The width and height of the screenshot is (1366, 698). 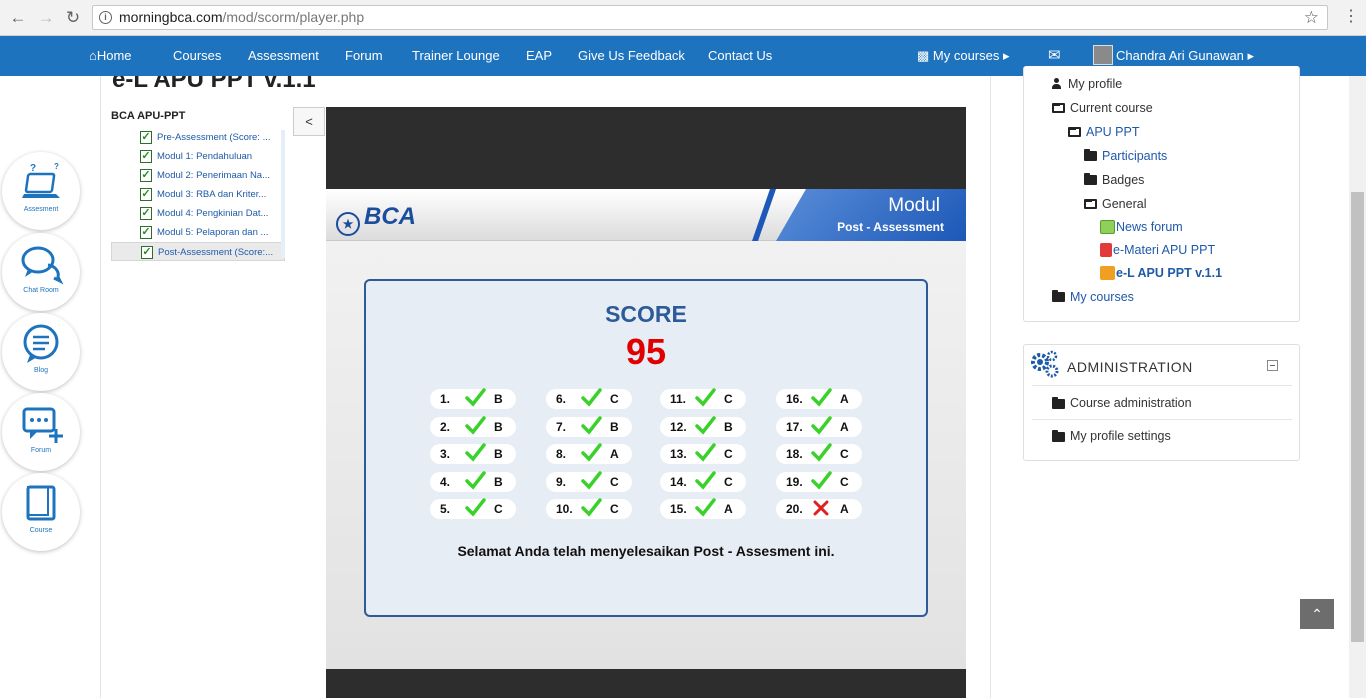 What do you see at coordinates (41, 530) in the screenshot?
I see `fab-label: Course` at bounding box center [41, 530].